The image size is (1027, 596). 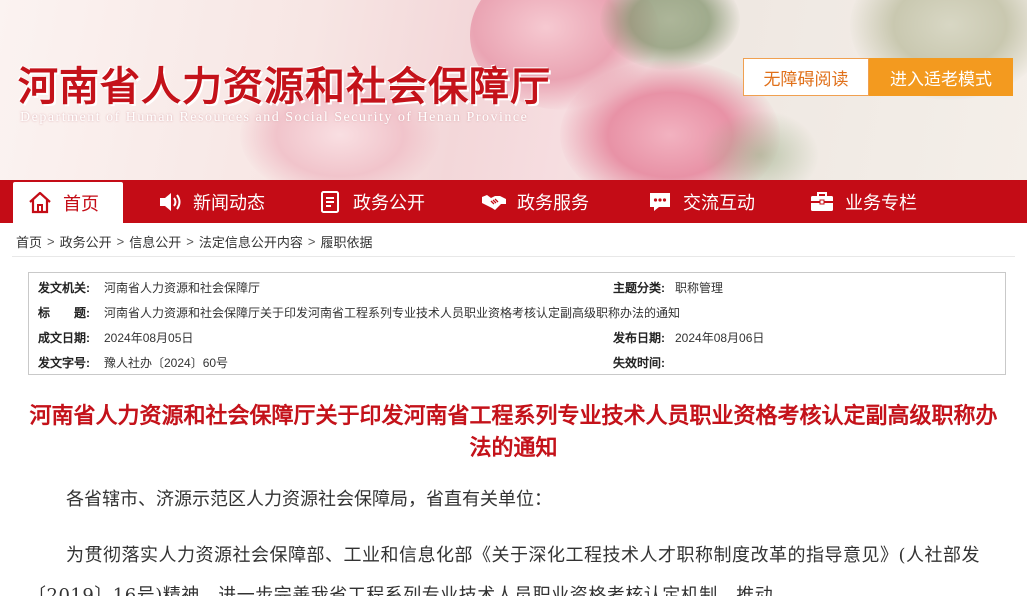 I want to click on issuer-value: 河南省人力资源和社会保障厅, so click(x=182, y=288).